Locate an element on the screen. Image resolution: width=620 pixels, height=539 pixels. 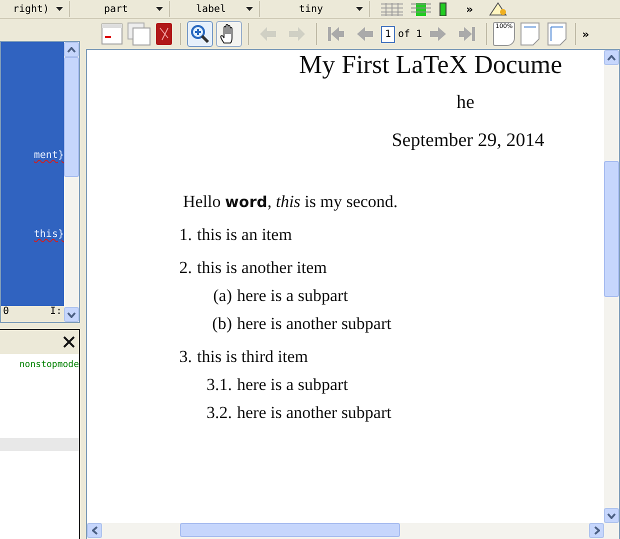
list-number: 1. is located at coordinates (185, 235).